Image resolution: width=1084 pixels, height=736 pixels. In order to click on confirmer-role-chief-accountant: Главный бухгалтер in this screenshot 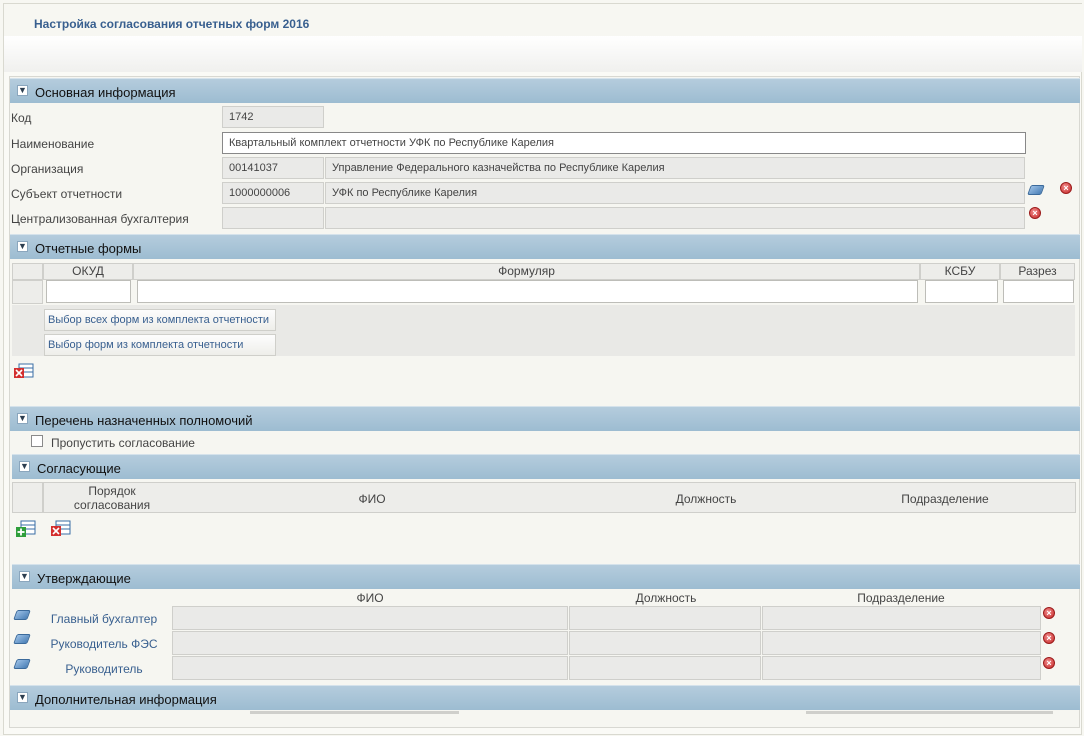, I will do `click(104, 619)`.